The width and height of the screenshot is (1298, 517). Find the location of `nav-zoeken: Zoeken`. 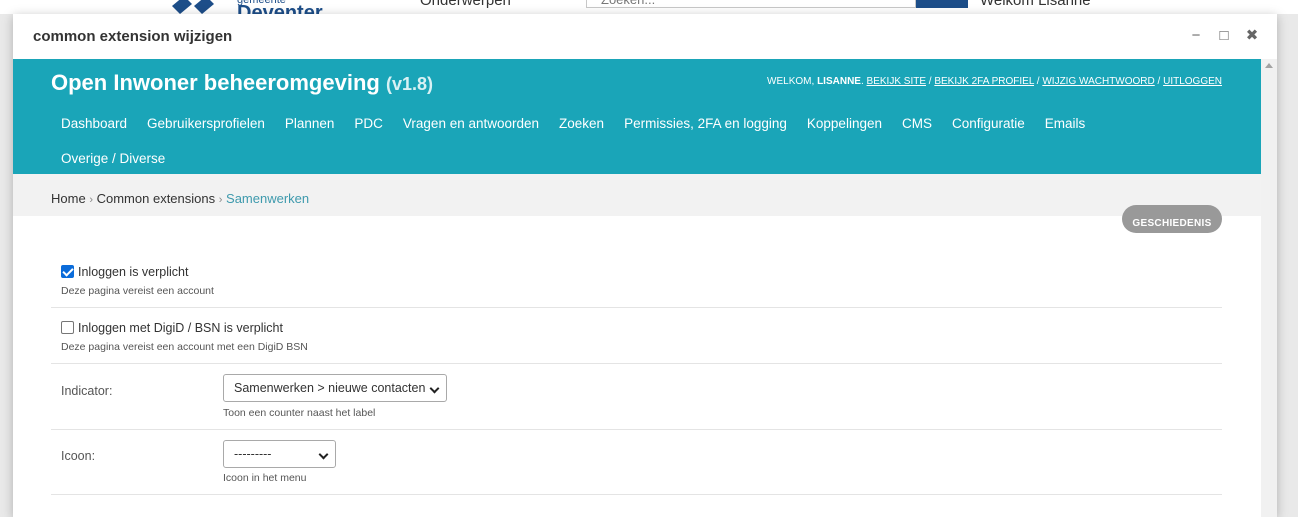

nav-zoeken: Zoeken is located at coordinates (581, 133).